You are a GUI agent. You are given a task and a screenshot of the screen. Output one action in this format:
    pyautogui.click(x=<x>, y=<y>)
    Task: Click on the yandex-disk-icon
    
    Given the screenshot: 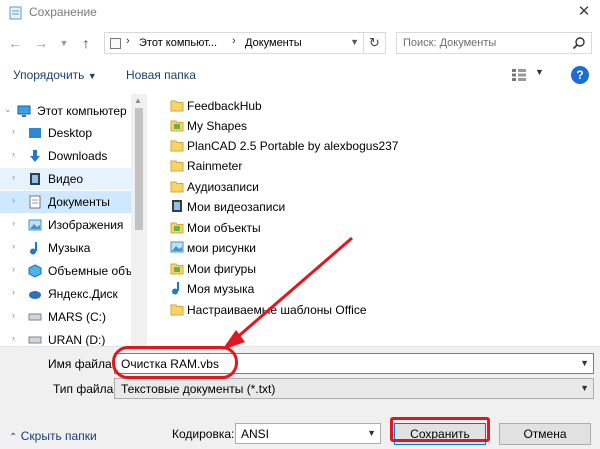 What is the action you would take?
    pyautogui.click(x=35, y=295)
    